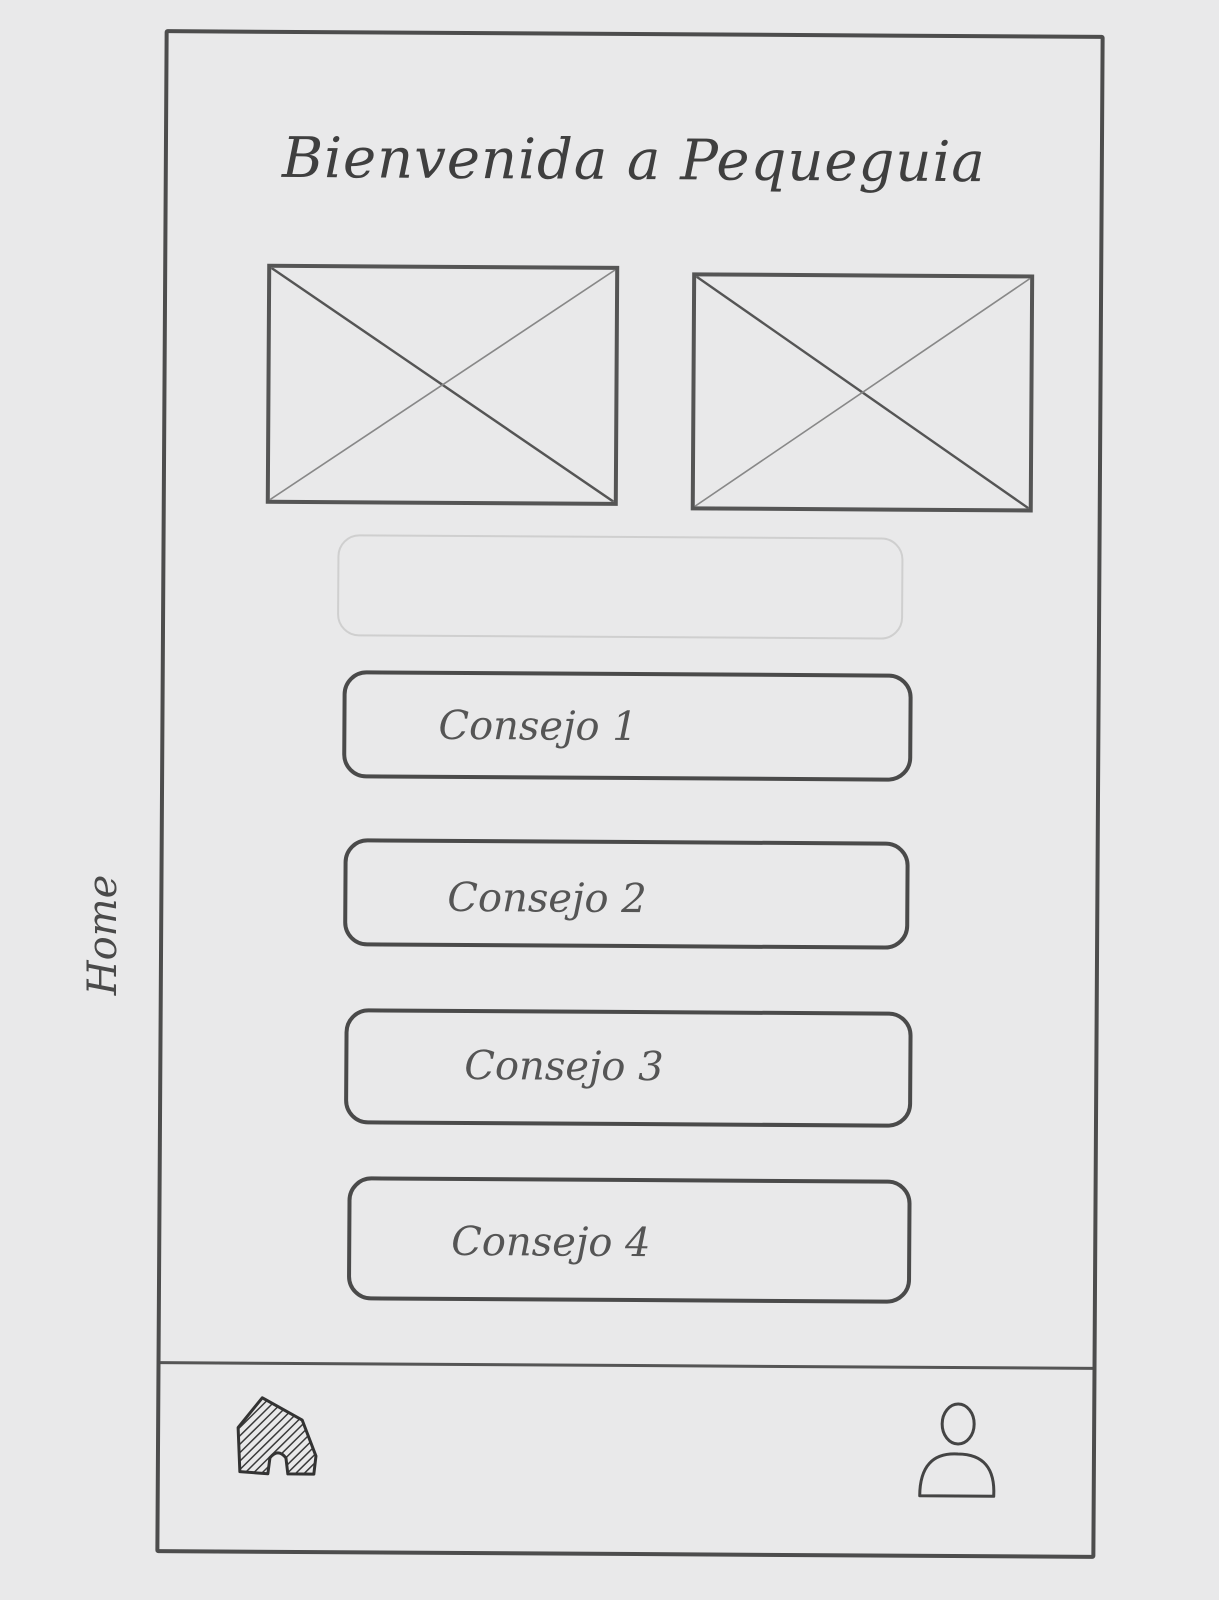  I want to click on nav-home-button, so click(277, 1437).